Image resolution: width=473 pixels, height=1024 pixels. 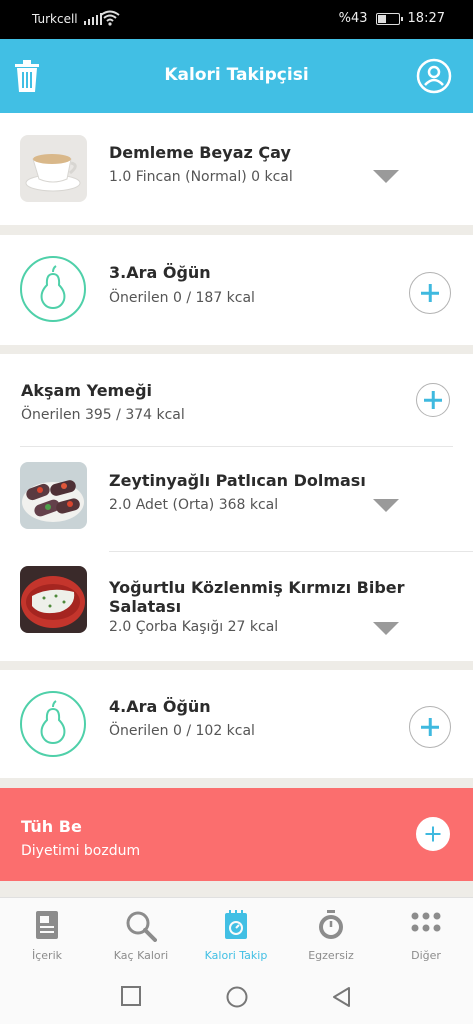 What do you see at coordinates (53, 599) in the screenshot?
I see `pepper-salad-image` at bounding box center [53, 599].